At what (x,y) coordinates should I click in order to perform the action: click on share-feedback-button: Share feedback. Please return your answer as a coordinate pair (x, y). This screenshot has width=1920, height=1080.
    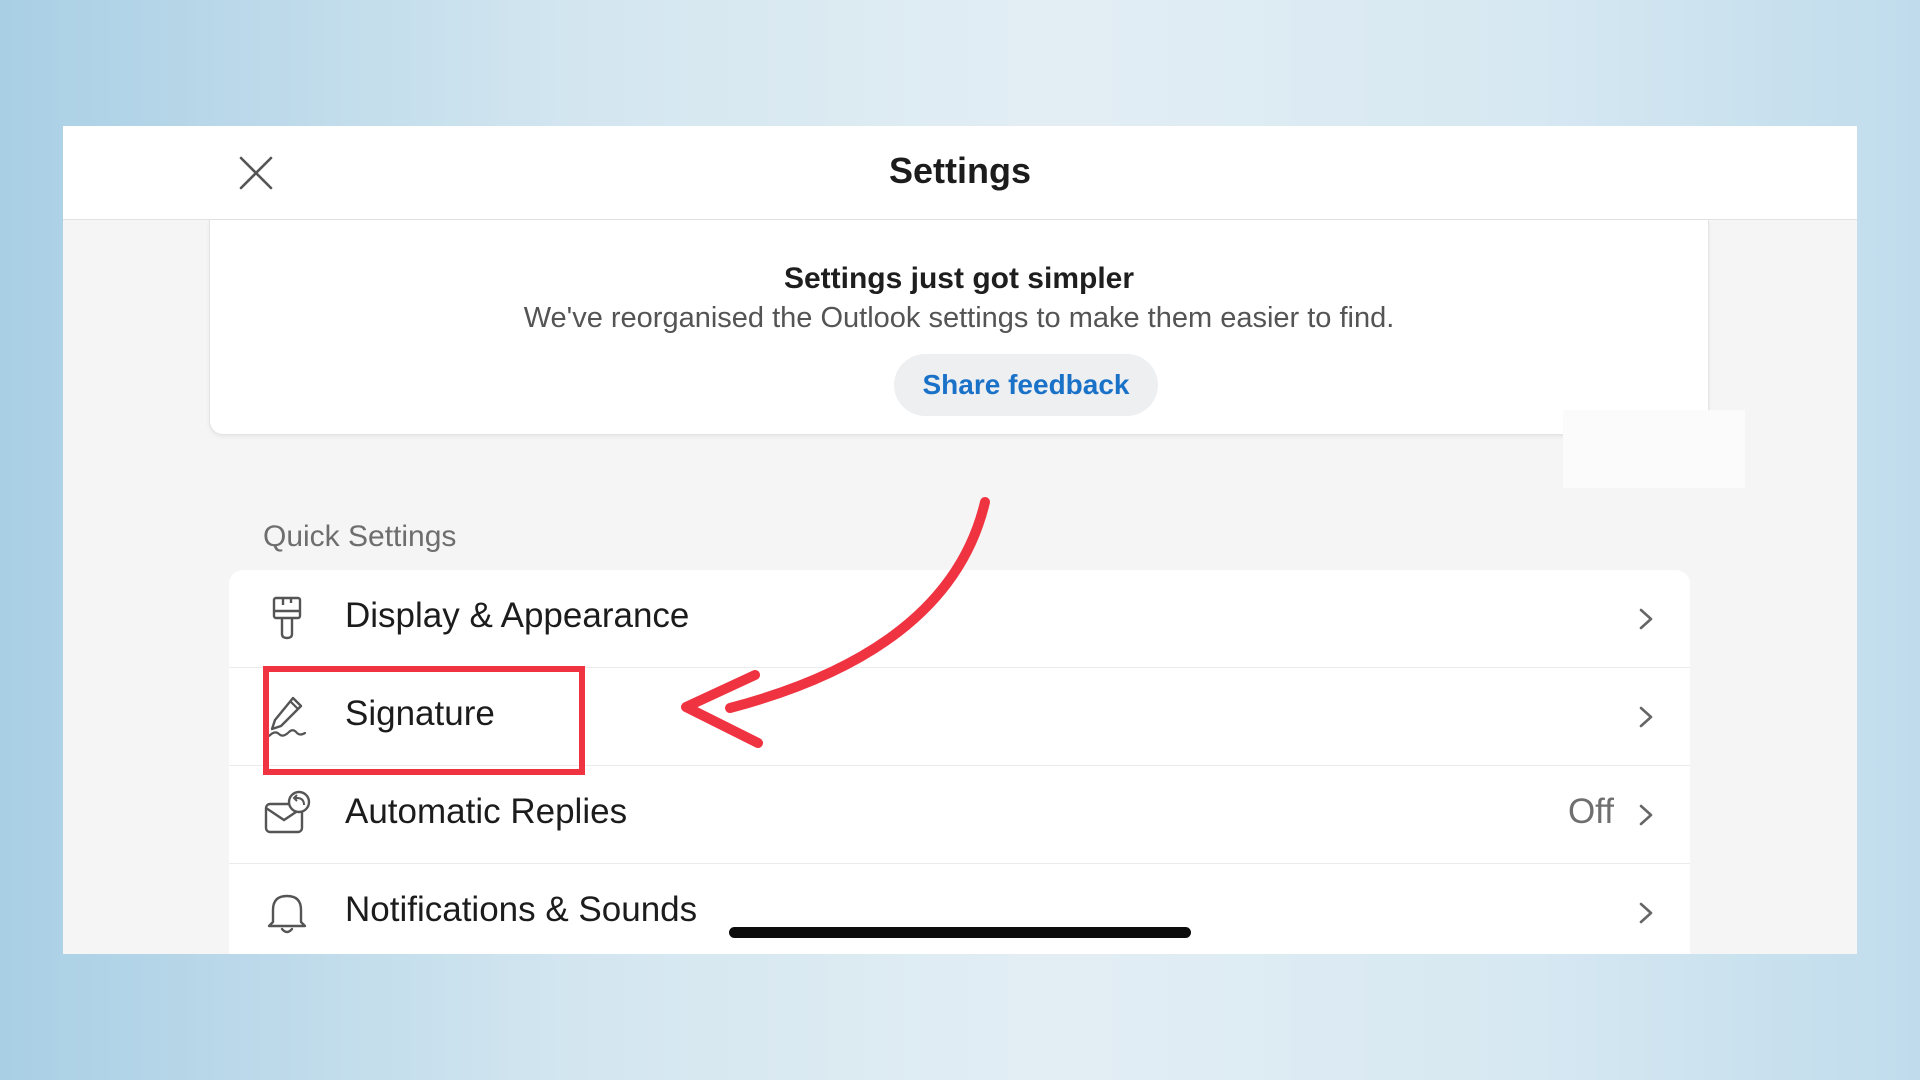
    Looking at the image, I should click on (1026, 385).